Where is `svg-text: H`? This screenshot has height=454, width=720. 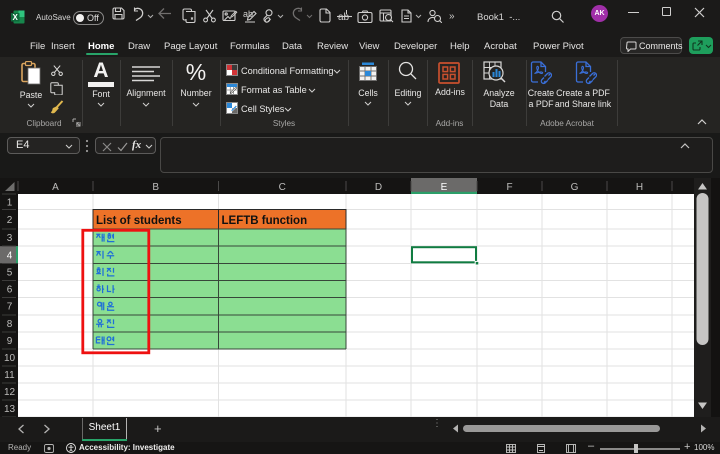 svg-text: H is located at coordinates (639, 187).